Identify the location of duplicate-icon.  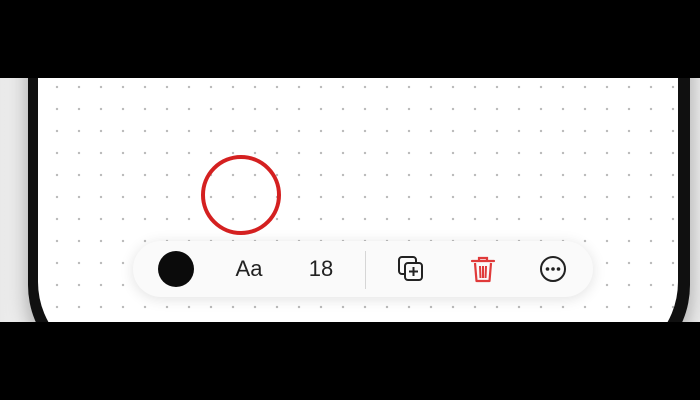
(410, 268).